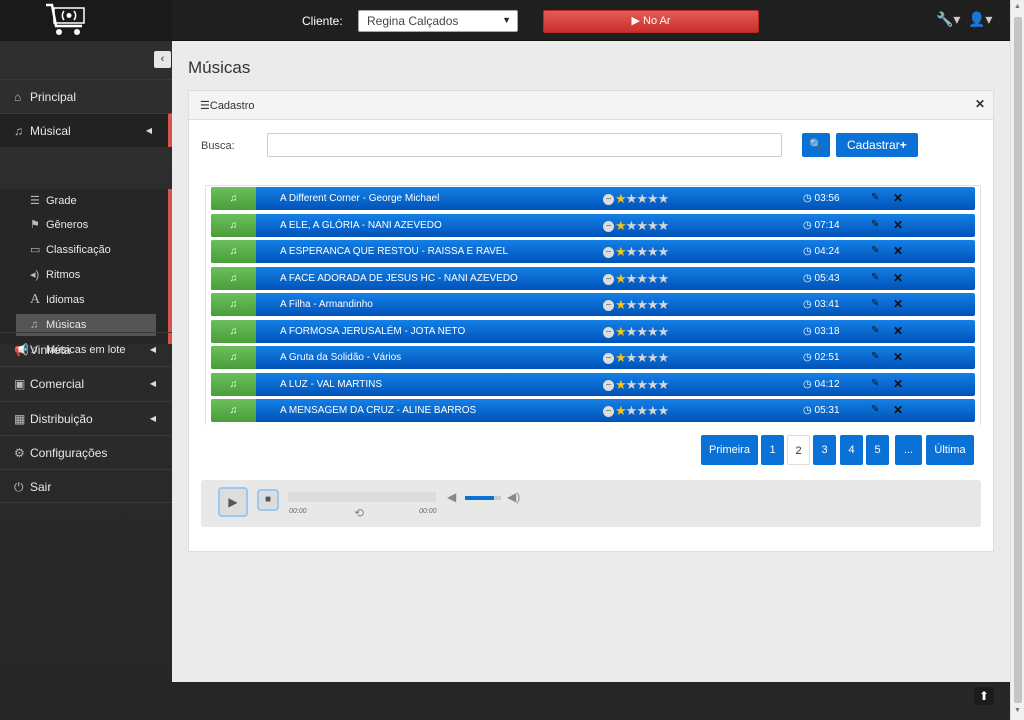 The width and height of the screenshot is (1024, 720). I want to click on pager-page-3: 3, so click(824, 450).